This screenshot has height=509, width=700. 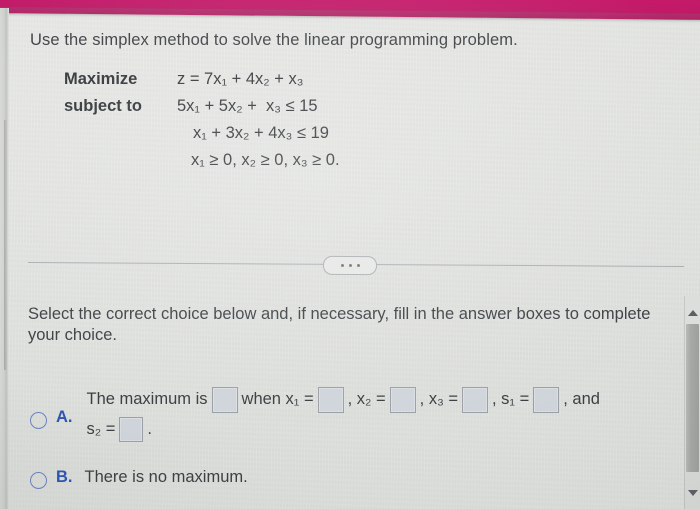 I want to click on choice-a-x3-text: , x₃ =, so click(x=439, y=399).